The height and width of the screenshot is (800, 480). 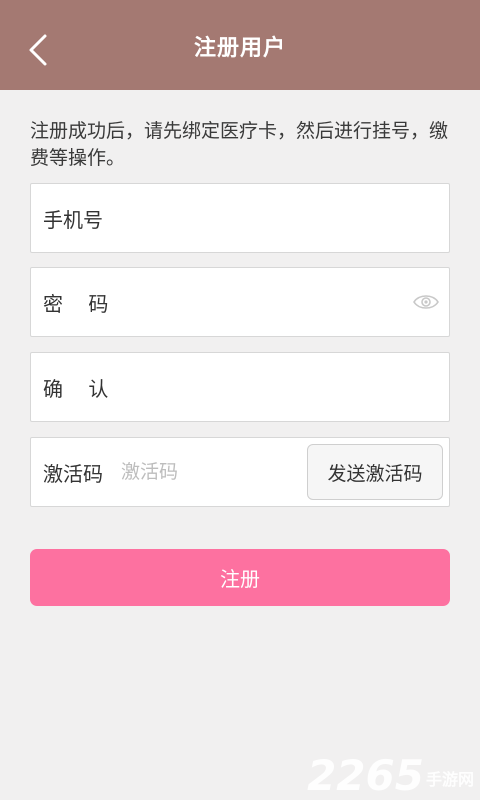 What do you see at coordinates (239, 144) in the screenshot?
I see `intro-text: 注册成功后，请先绑定医疗卡，然后进行挂号，缴费等操作。` at bounding box center [239, 144].